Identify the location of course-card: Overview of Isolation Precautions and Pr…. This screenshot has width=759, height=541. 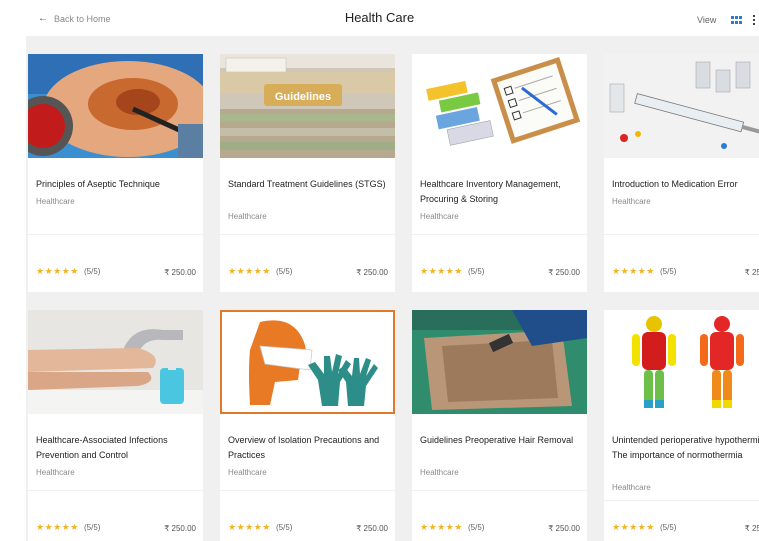
(307, 425).